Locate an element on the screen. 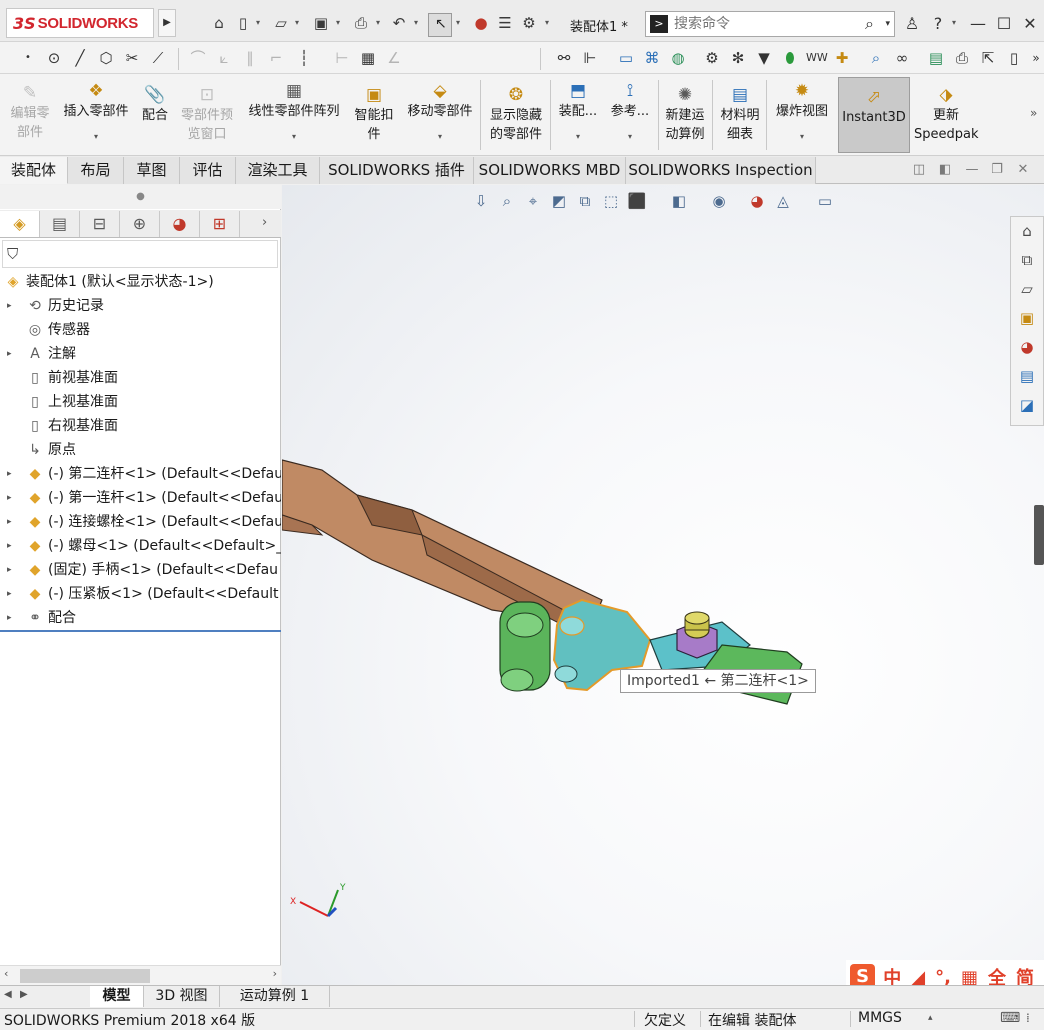  tab-render-tools: 渲染工具 is located at coordinates (278, 170).